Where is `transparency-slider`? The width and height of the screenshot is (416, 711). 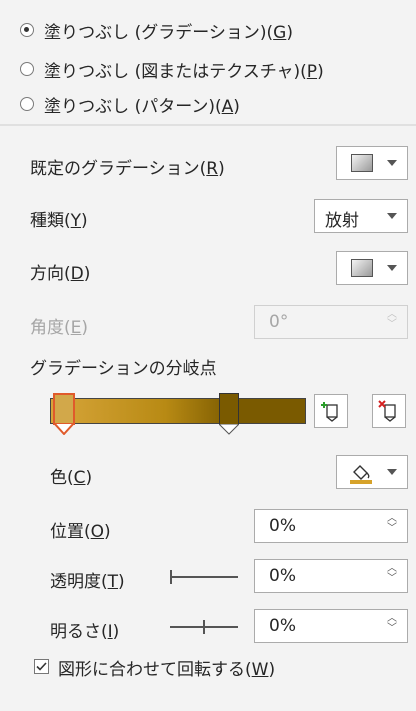
transparency-slider is located at coordinates (204, 577).